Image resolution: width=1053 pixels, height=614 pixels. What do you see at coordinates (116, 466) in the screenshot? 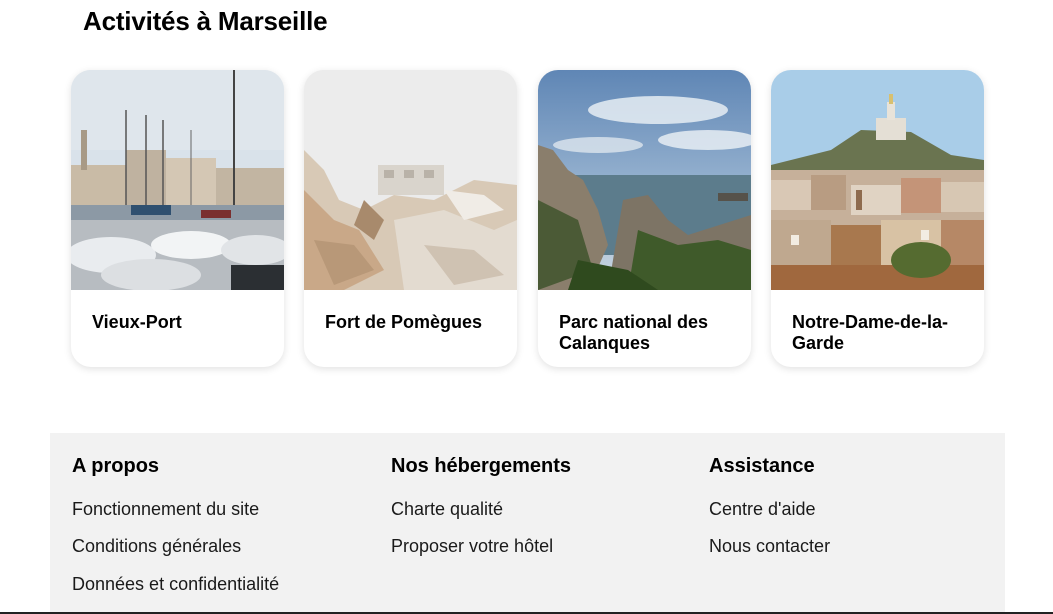
I see `footer-col-title: A propos` at bounding box center [116, 466].